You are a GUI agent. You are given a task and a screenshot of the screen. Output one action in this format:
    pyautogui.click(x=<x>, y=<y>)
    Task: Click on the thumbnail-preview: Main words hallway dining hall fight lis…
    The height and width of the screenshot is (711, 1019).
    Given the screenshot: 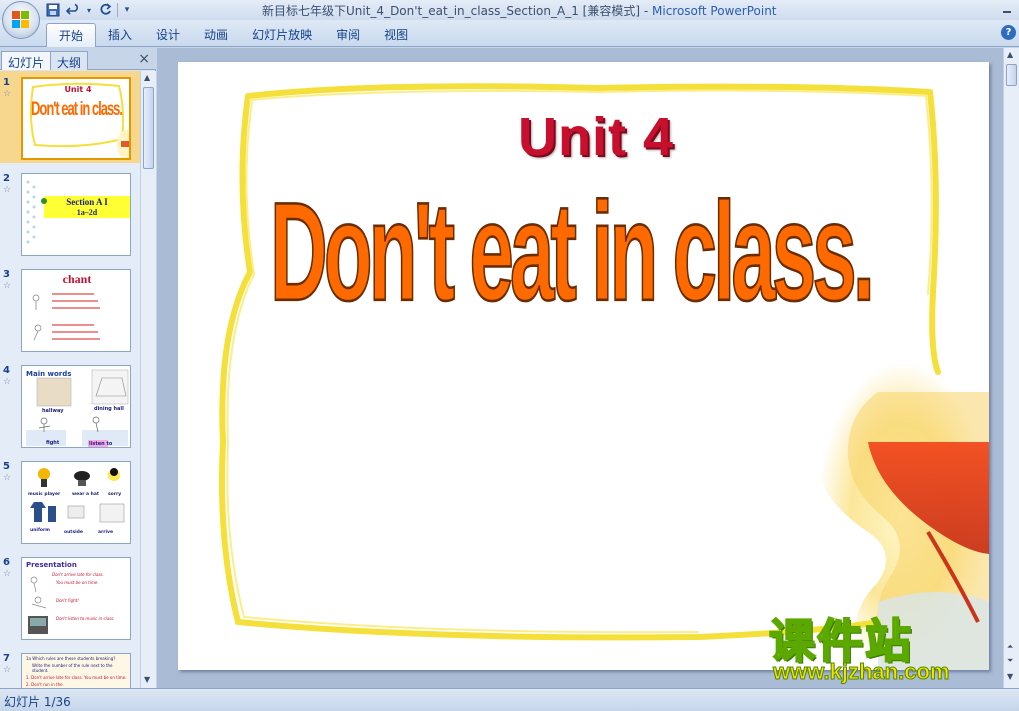 What is the action you would take?
    pyautogui.click(x=76, y=406)
    